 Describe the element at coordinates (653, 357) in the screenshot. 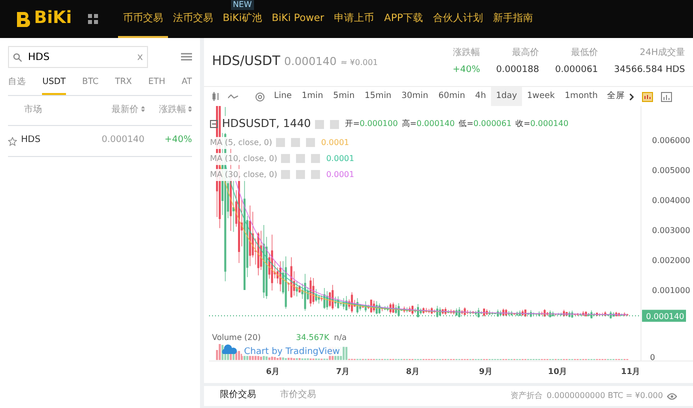

I see `axis-label: 0` at that location.